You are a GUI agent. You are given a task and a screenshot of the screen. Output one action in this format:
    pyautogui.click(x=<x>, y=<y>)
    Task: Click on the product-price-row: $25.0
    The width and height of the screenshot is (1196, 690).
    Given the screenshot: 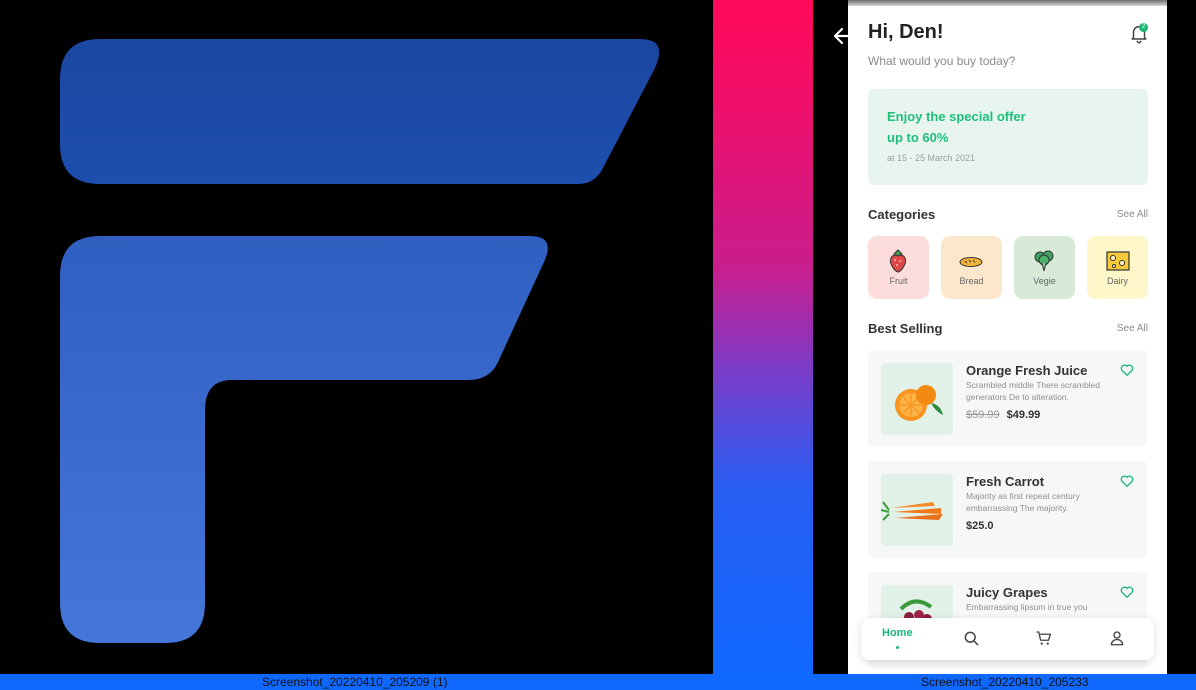 What is the action you would take?
    pyautogui.click(x=980, y=526)
    